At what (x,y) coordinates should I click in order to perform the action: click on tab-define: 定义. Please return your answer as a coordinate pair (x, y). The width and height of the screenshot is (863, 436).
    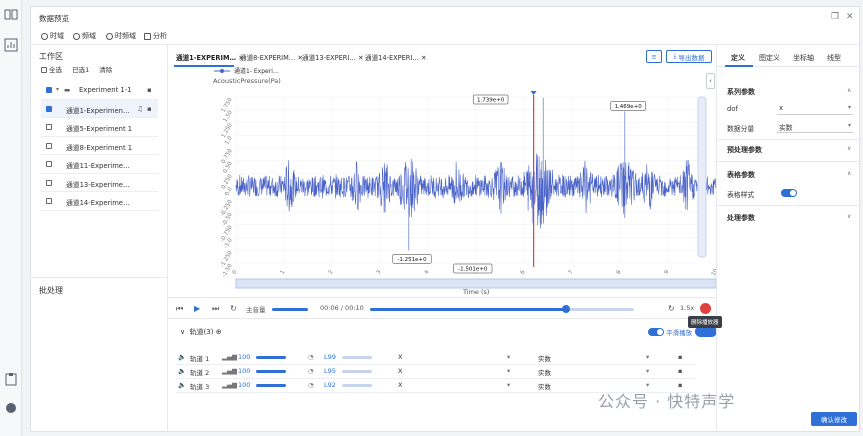
    Looking at the image, I should click on (738, 58).